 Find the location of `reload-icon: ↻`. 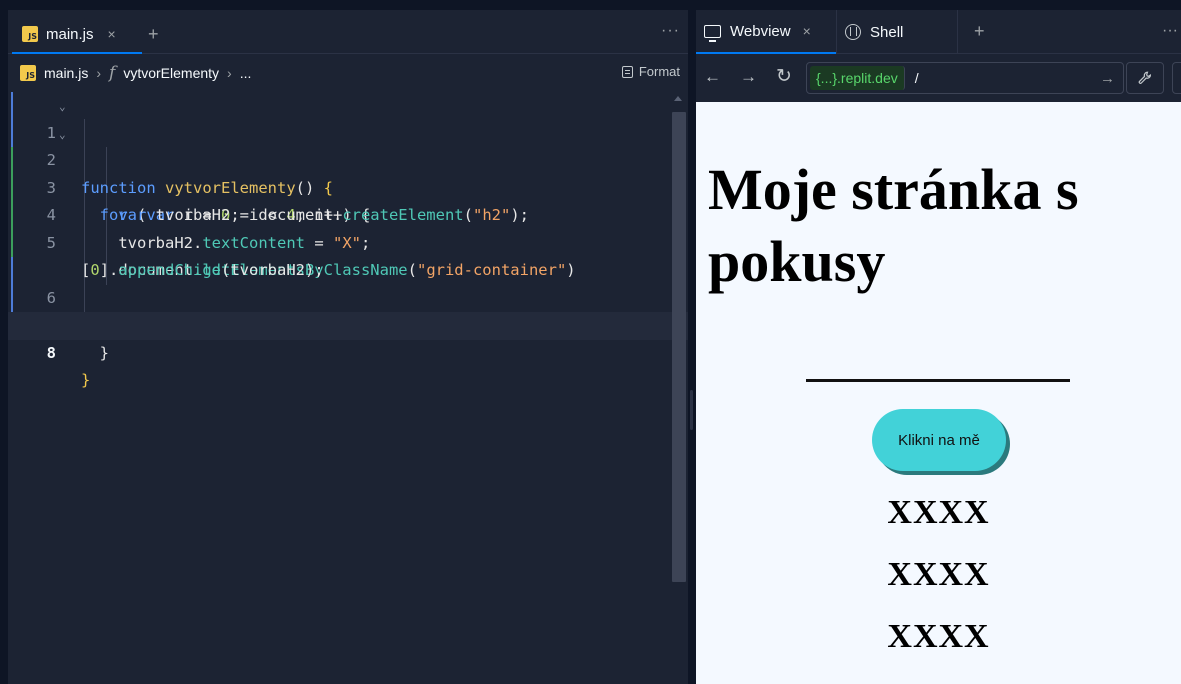

reload-icon: ↻ is located at coordinates (784, 76).